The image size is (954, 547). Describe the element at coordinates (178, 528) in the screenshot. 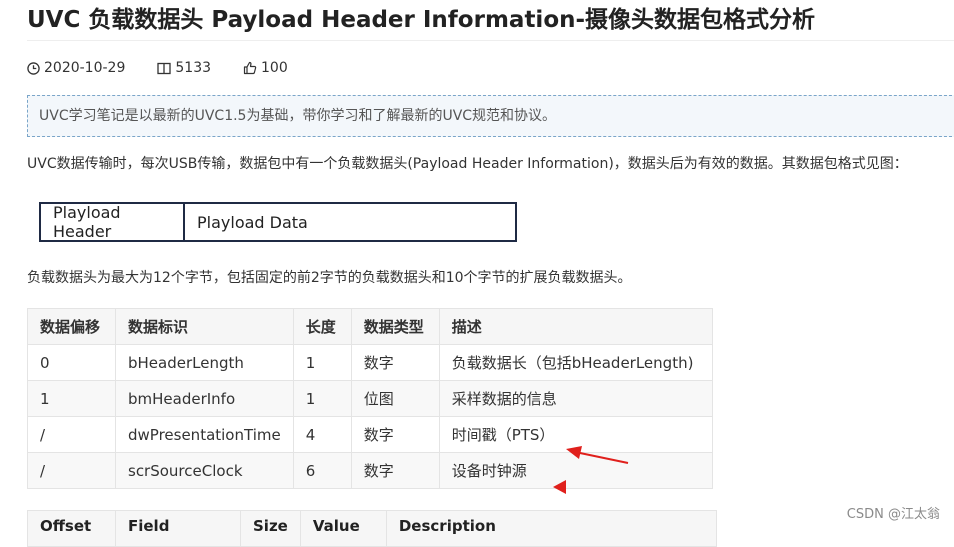

I see `column-header: Field` at that location.